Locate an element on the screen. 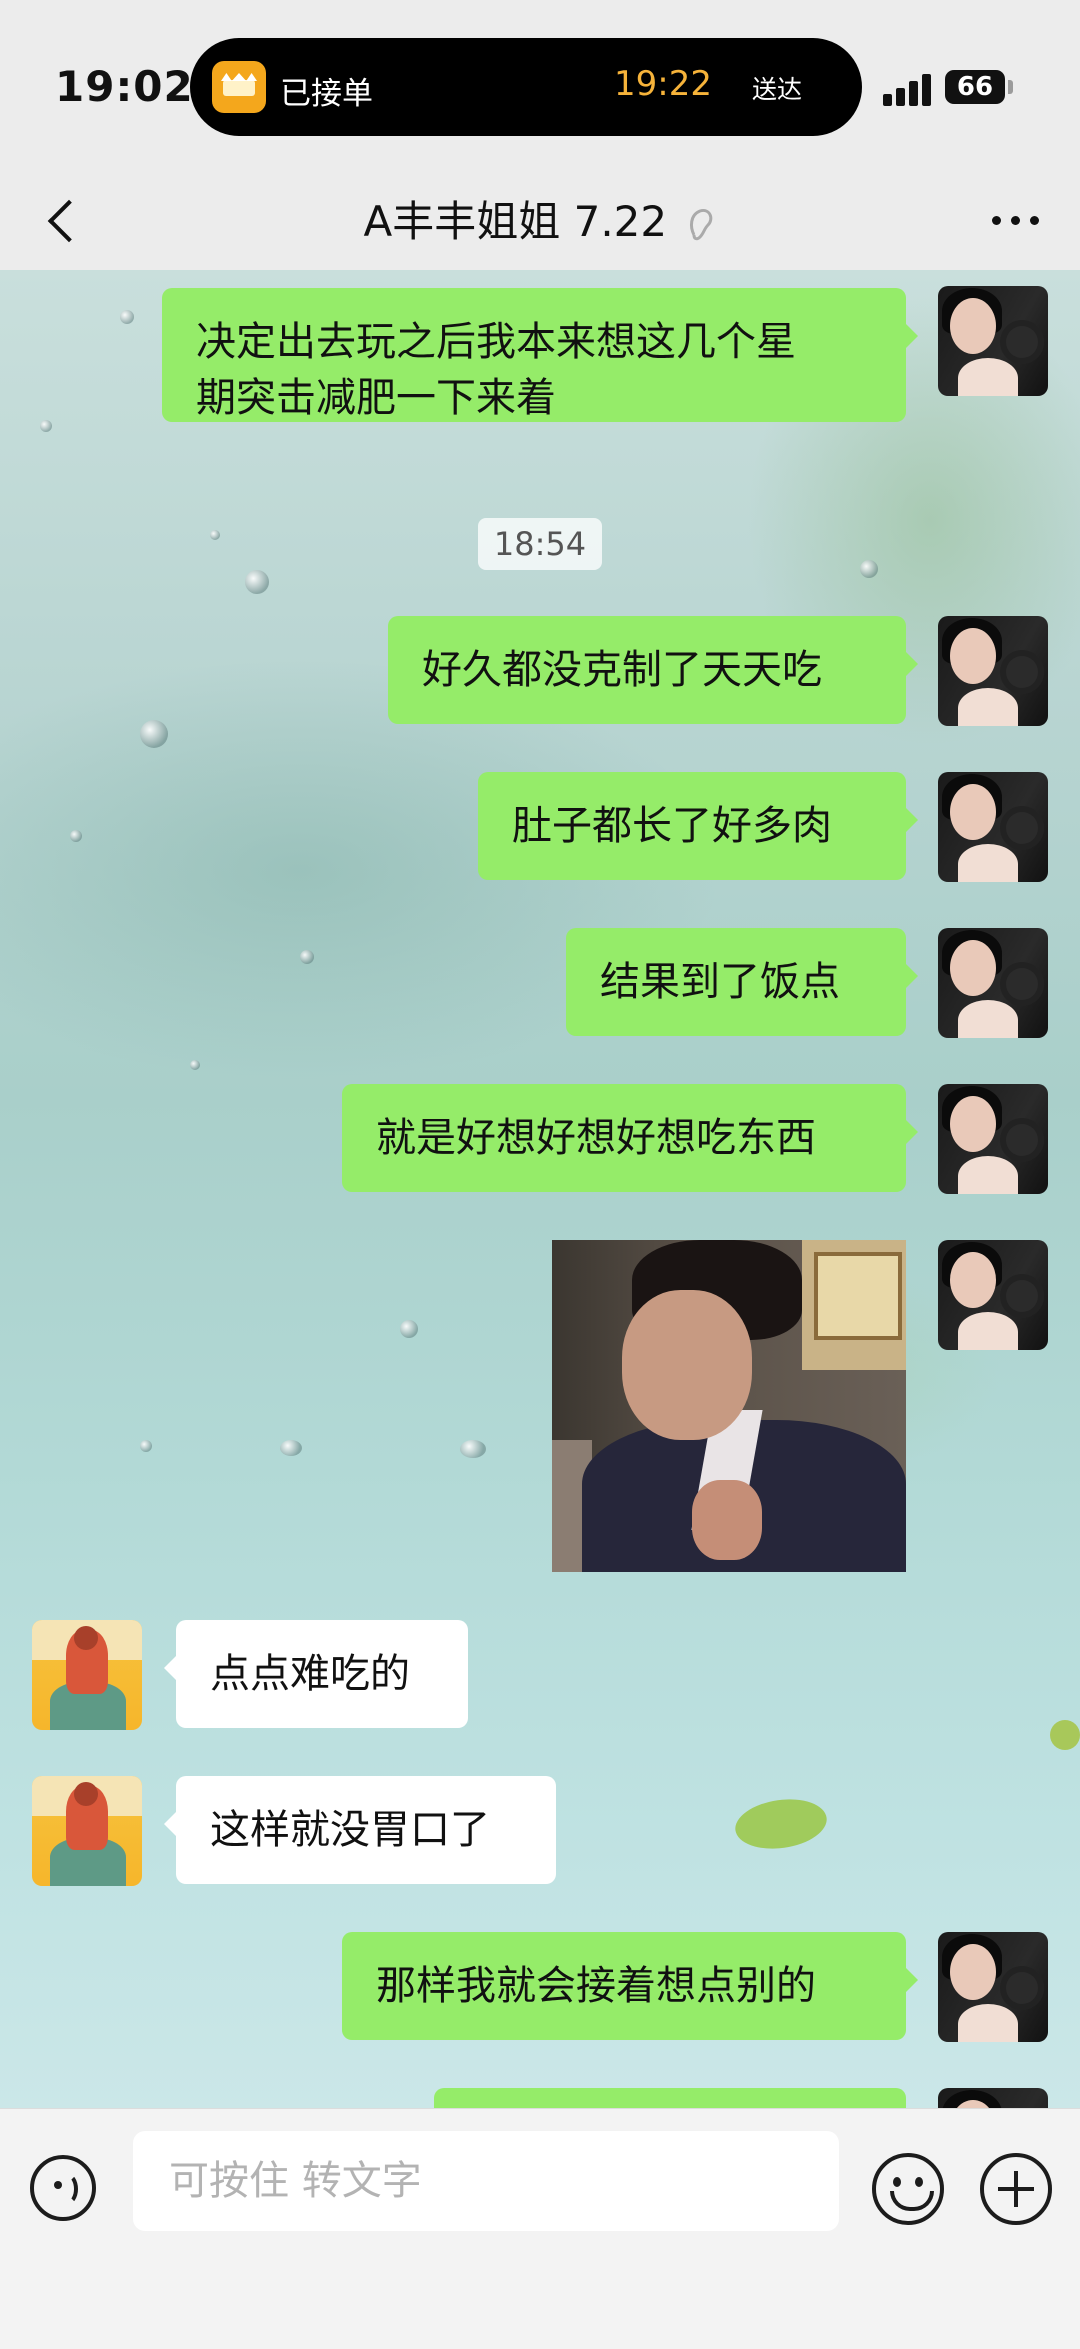 The height and width of the screenshot is (2349, 1080). dynamic-island-delivery: 已接单 19:22 送达 is located at coordinates (526, 87).